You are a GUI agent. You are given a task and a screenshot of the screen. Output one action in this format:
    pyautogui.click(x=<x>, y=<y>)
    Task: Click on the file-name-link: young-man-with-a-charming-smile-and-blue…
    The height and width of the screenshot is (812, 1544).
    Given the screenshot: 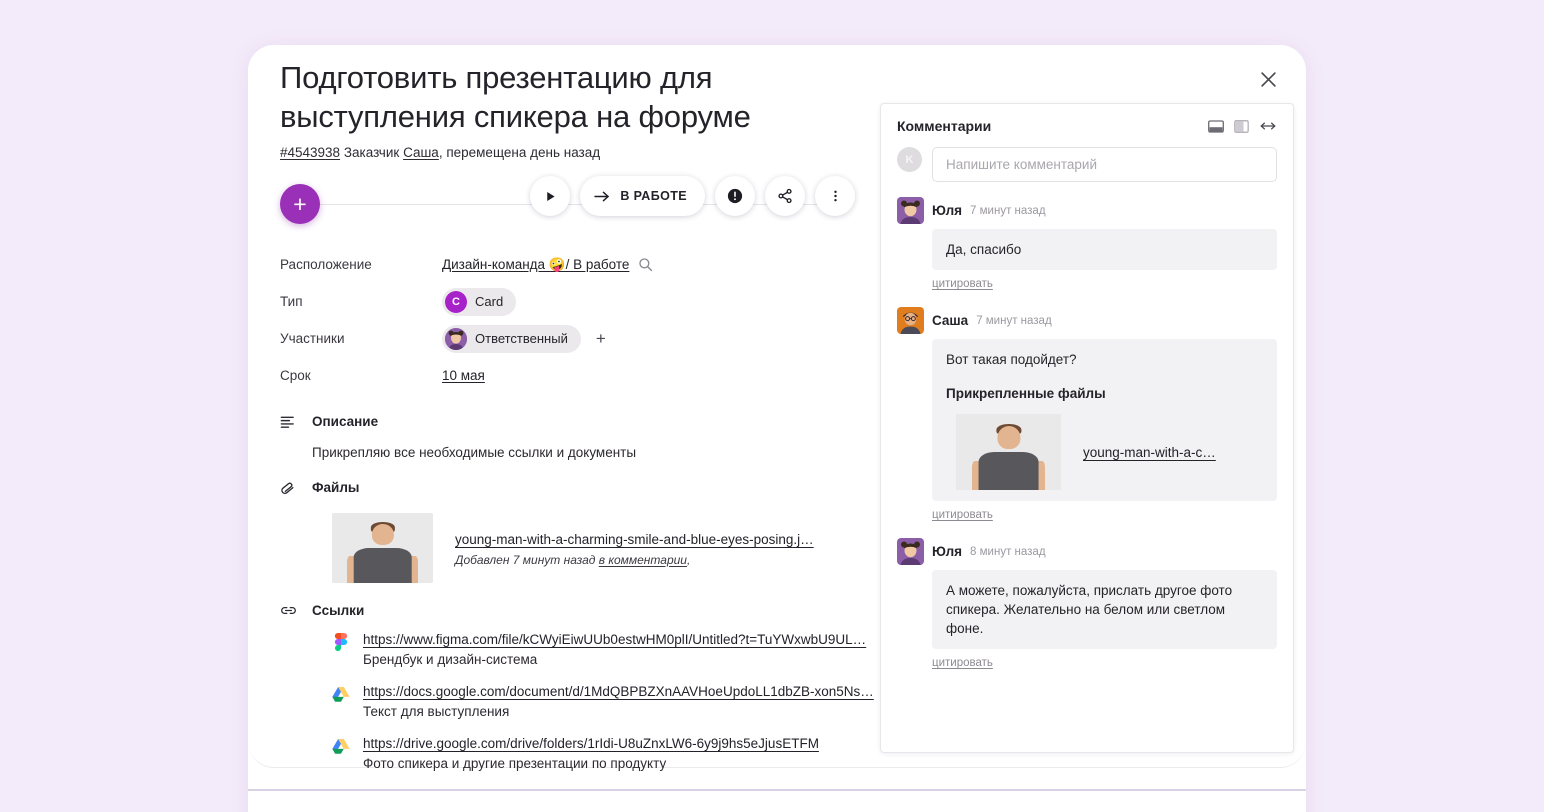 What is the action you would take?
    pyautogui.click(x=634, y=539)
    